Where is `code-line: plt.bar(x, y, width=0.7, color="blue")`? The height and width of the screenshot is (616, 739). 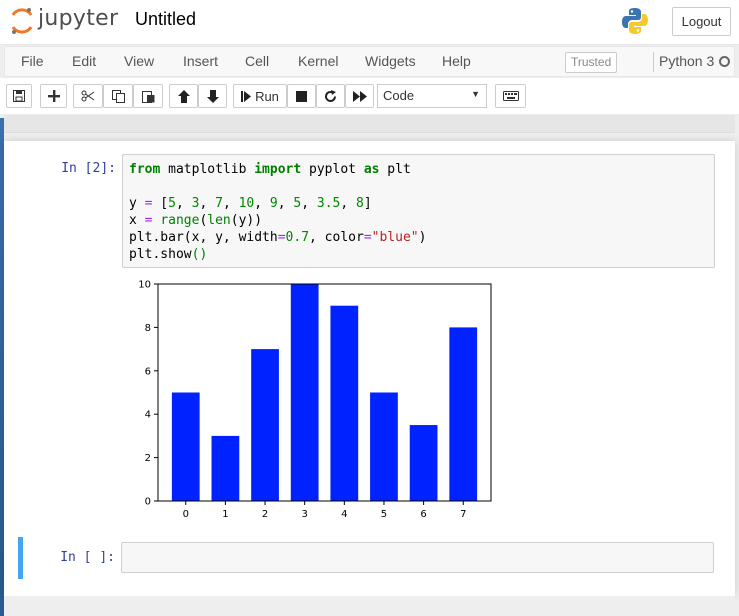 code-line: plt.bar(x, y, width=0.7, color="blue") is located at coordinates (278, 237).